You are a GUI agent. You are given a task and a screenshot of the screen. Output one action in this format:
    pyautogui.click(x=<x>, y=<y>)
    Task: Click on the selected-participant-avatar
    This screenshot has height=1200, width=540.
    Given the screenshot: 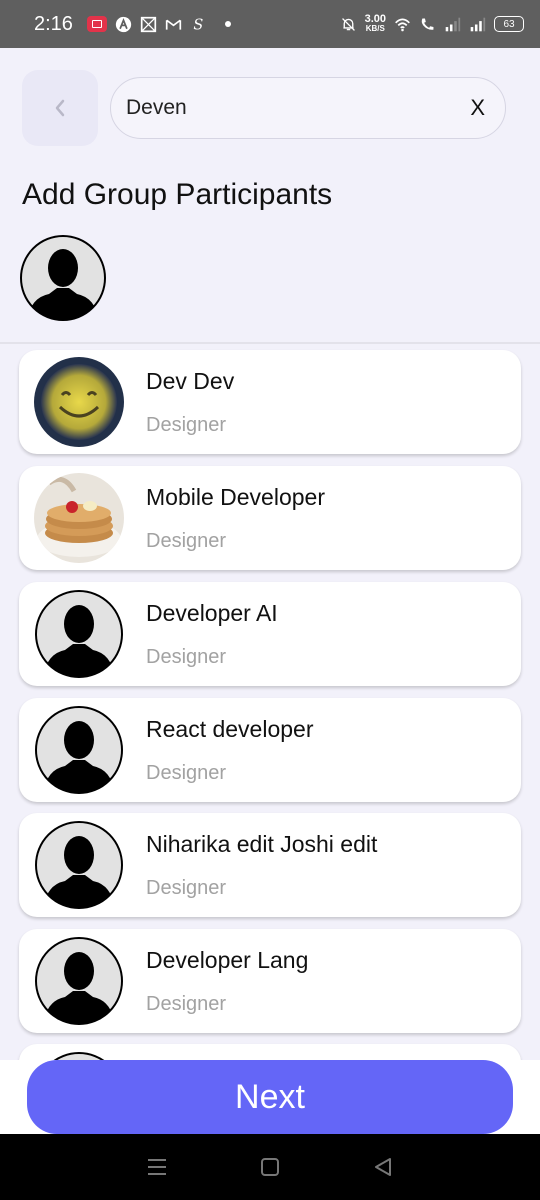 What is the action you would take?
    pyautogui.click(x=63, y=278)
    